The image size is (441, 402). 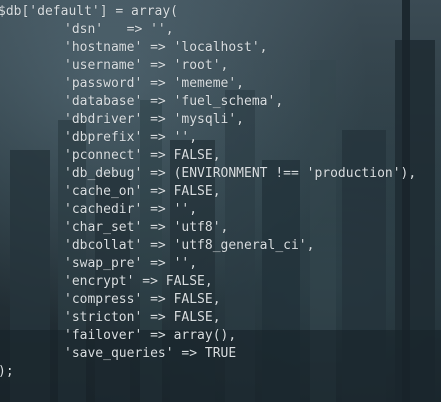 What do you see at coordinates (166, 47) in the screenshot?
I see `code-line: 'hostname' => 'localhost',` at bounding box center [166, 47].